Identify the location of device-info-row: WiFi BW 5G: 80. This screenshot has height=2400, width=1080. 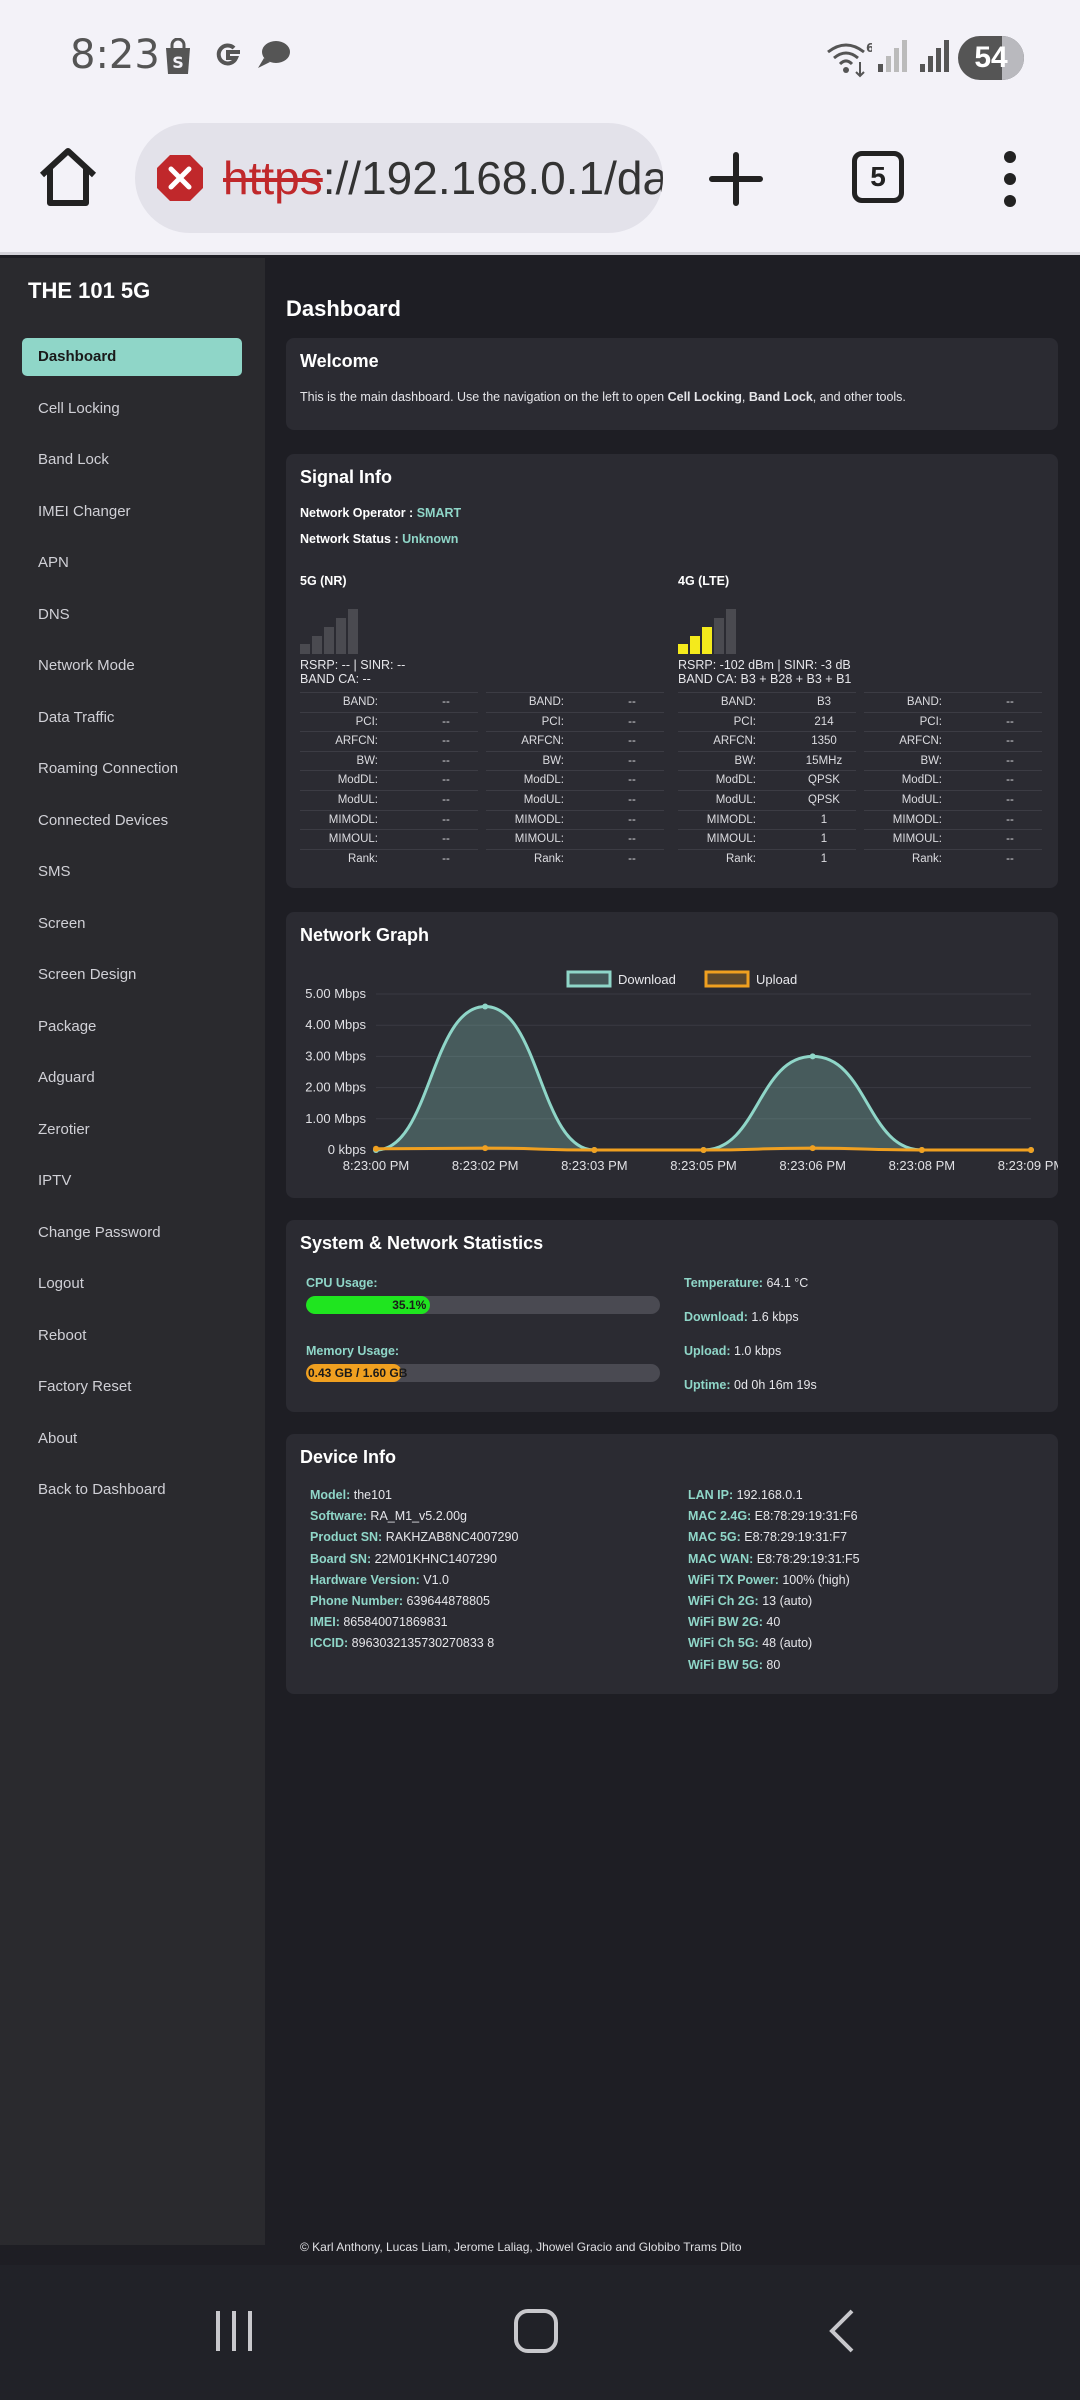
(734, 1665).